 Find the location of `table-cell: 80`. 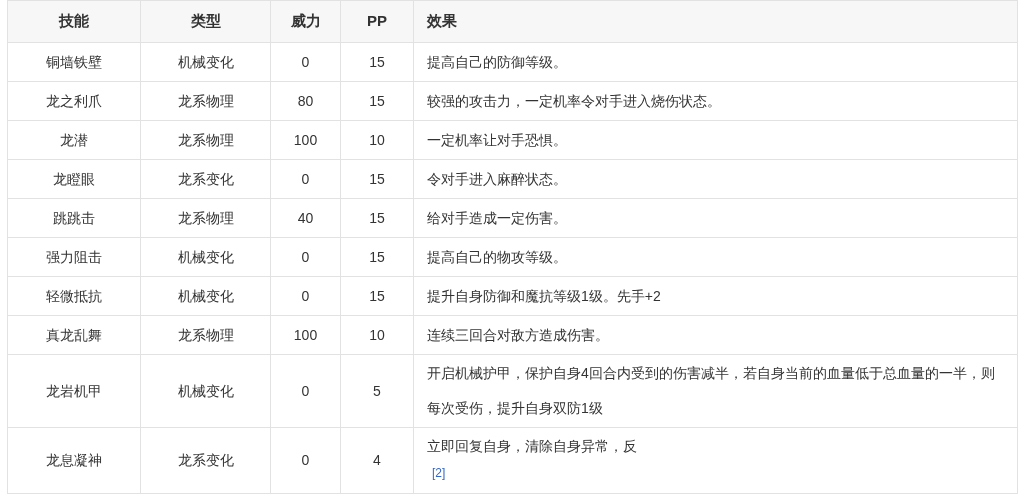

table-cell: 80 is located at coordinates (305, 101).